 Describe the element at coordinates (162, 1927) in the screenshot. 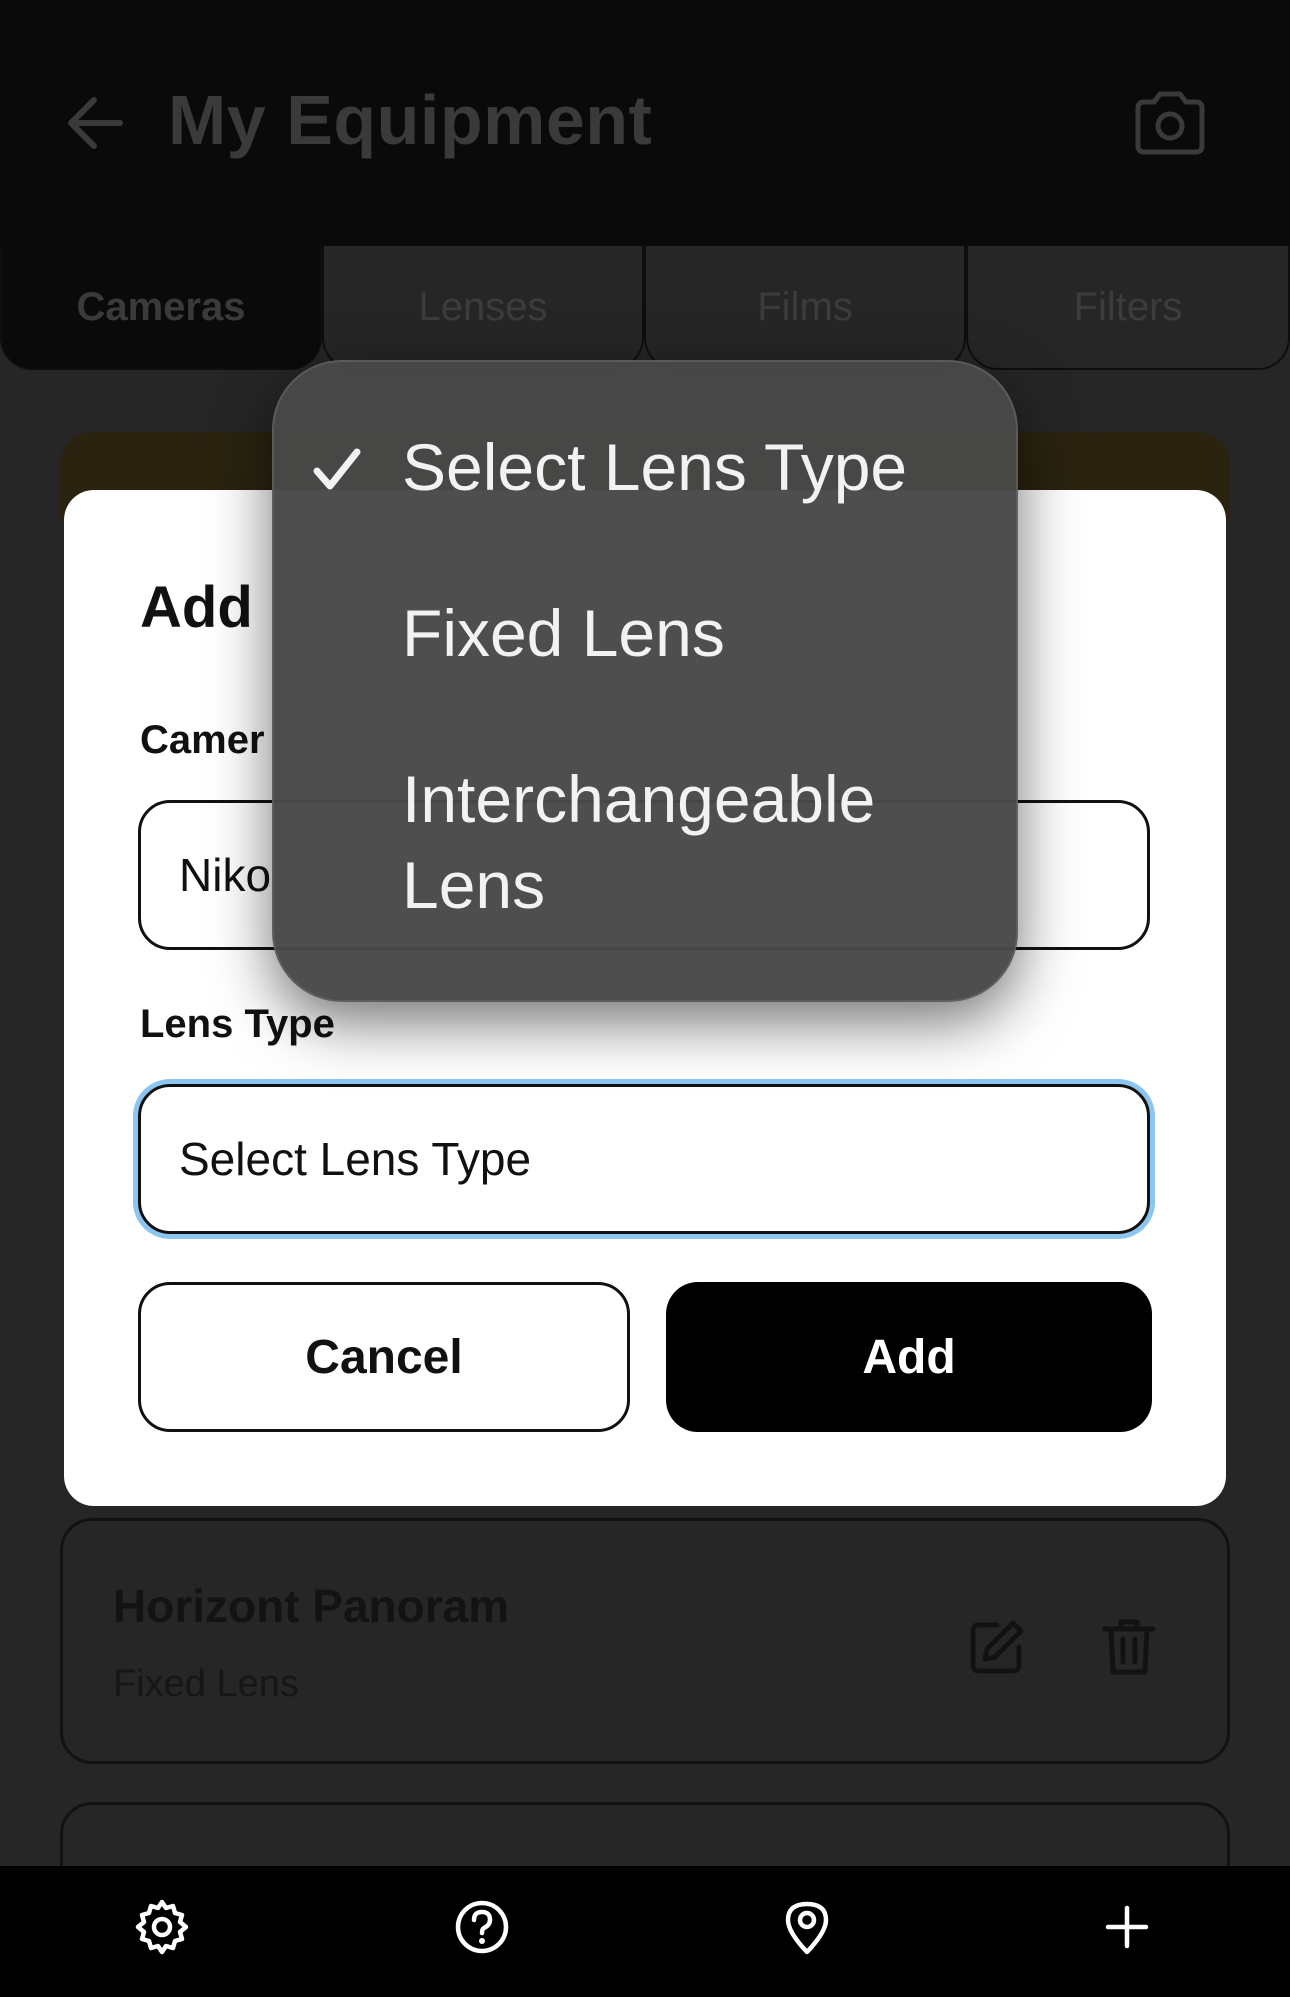

I see `gear-icon` at that location.